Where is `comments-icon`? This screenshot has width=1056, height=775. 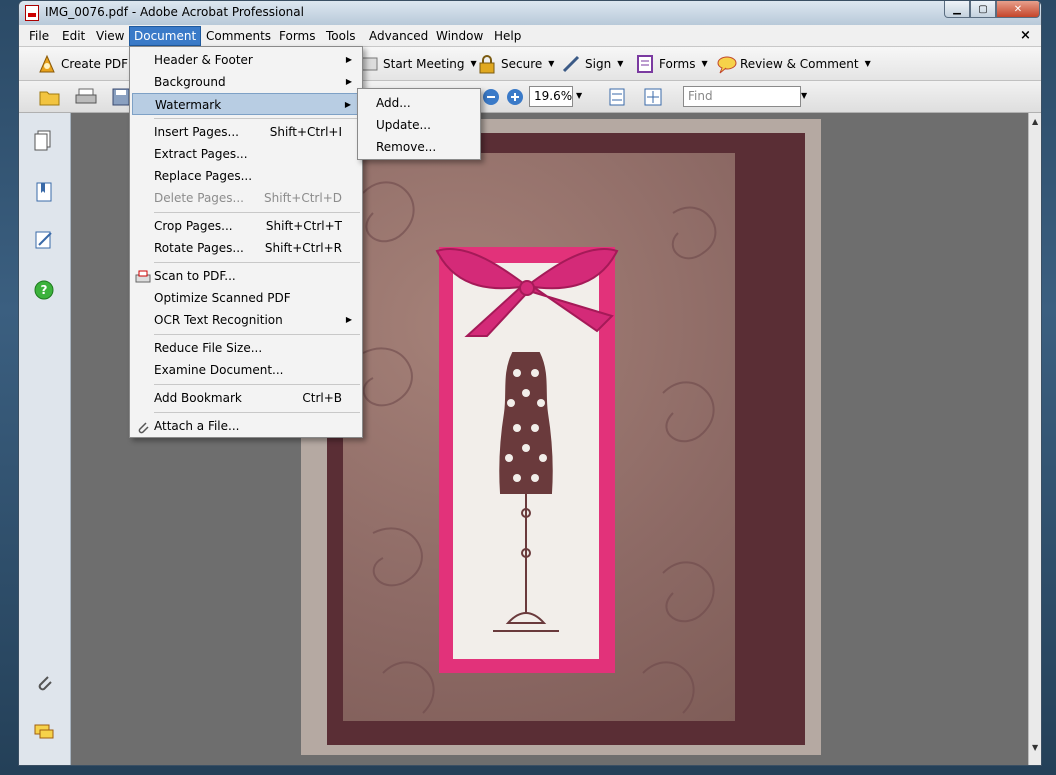
comments-icon is located at coordinates (44, 732).